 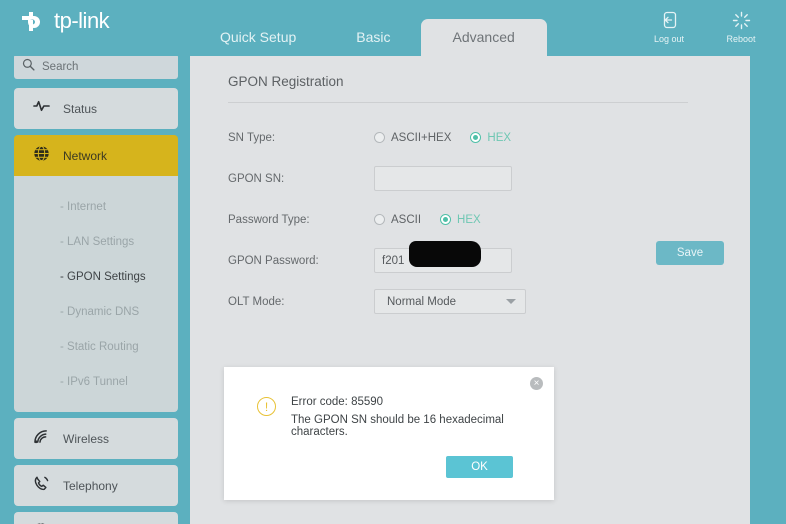 I want to click on submenu-item-gpon-settings: - GPON Settings, so click(x=96, y=276).